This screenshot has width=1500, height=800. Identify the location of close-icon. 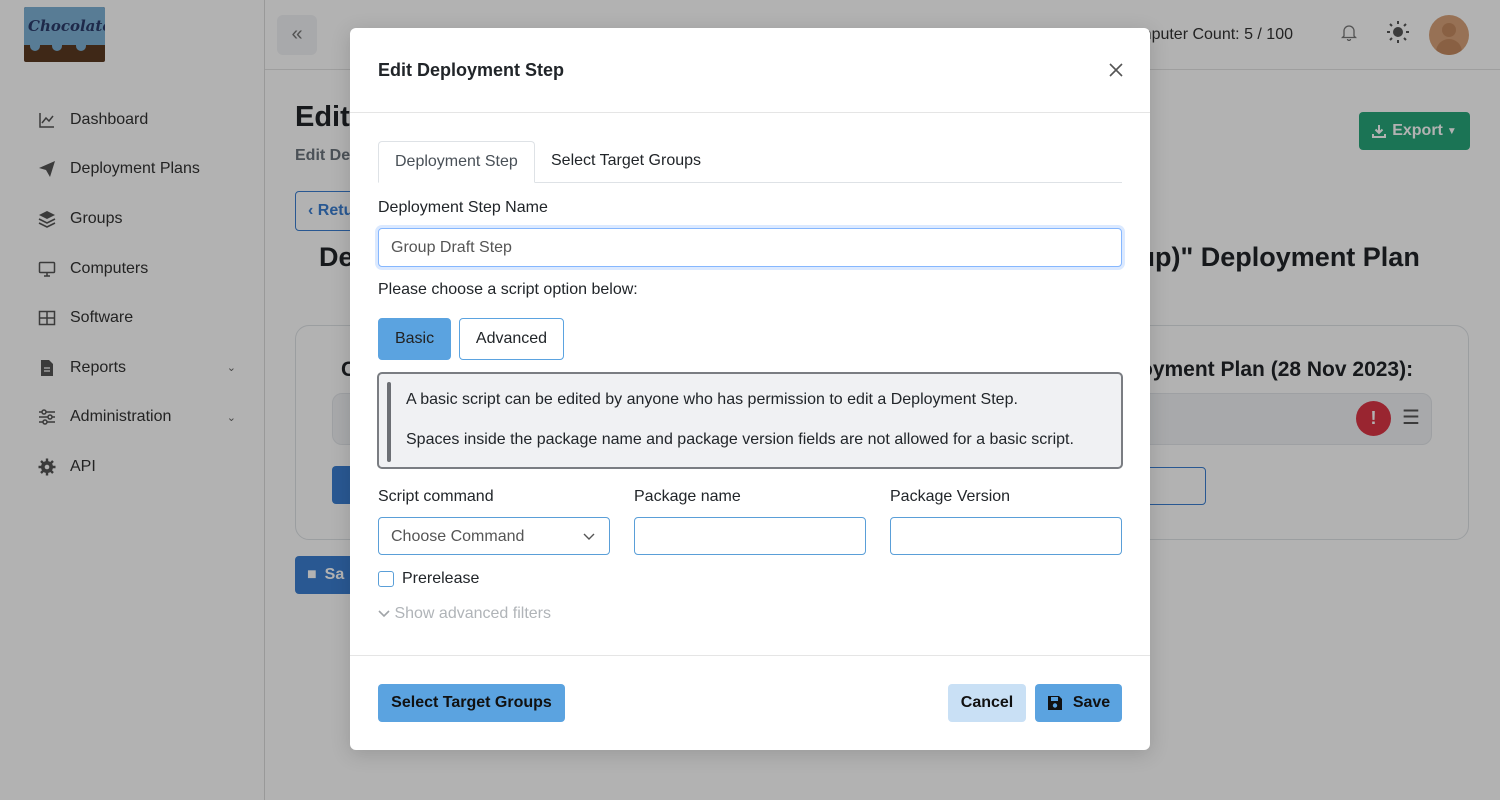
(1116, 70).